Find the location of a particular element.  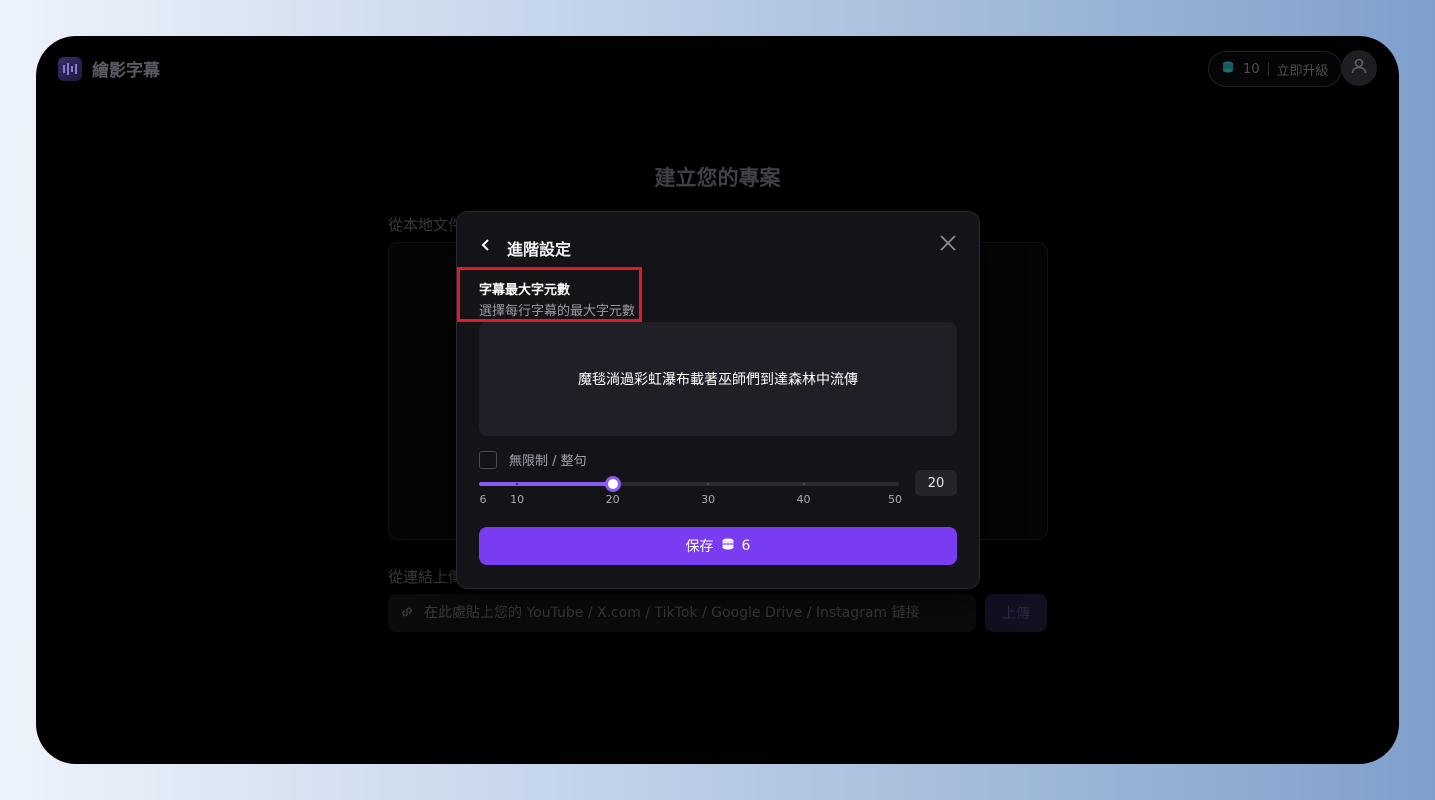

back-button is located at coordinates (489, 246).